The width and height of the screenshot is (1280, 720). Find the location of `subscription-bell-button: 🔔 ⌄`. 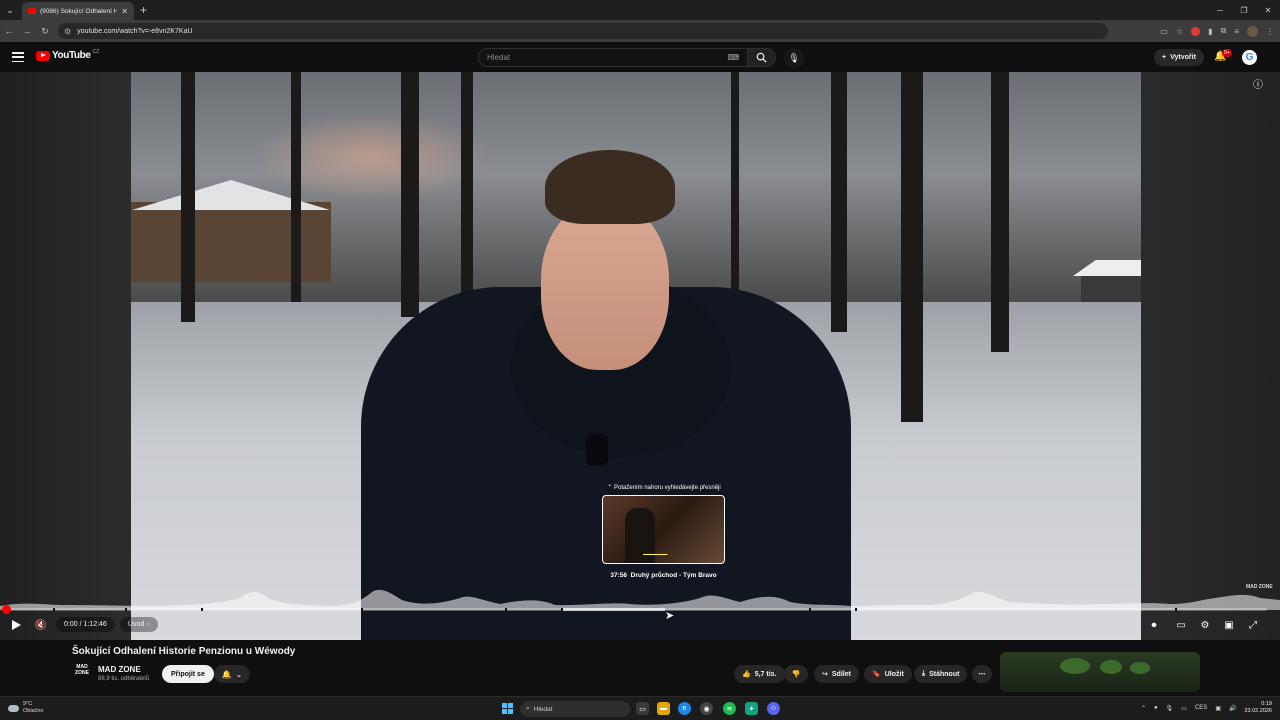

subscription-bell-button: 🔔 ⌄ is located at coordinates (232, 674).